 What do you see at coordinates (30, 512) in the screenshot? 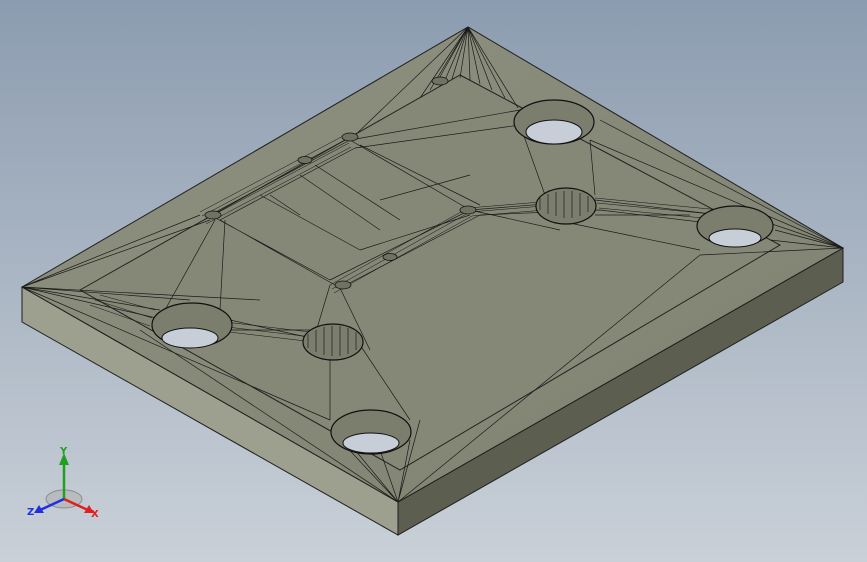
I see `z-axis-label: Z` at bounding box center [30, 512].